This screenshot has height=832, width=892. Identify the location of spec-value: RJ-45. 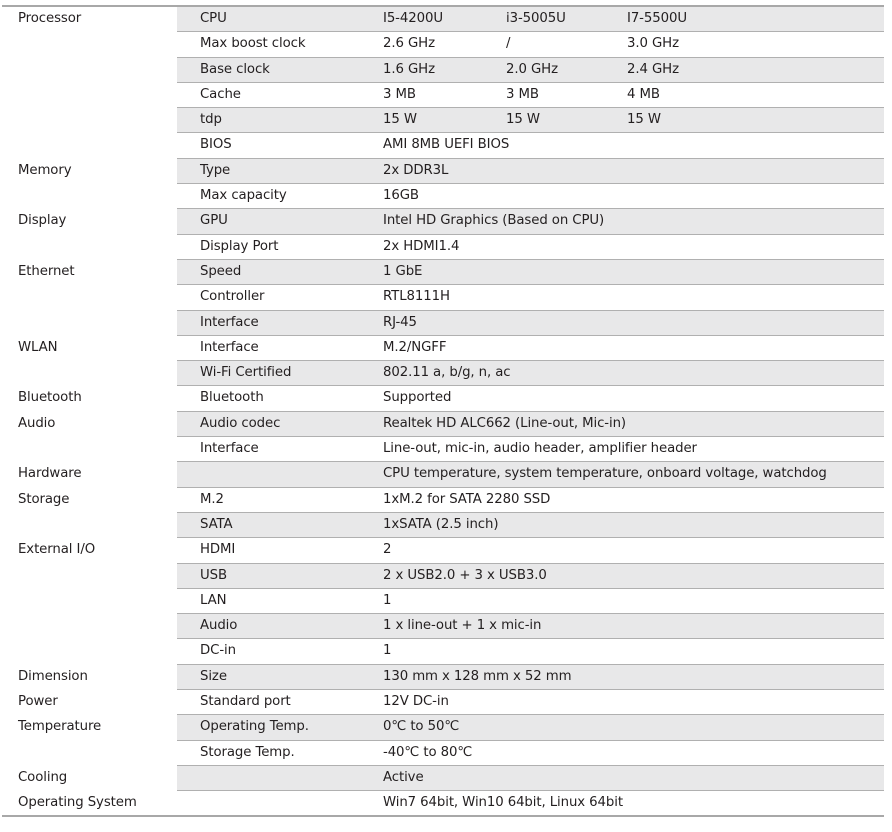
(400, 322).